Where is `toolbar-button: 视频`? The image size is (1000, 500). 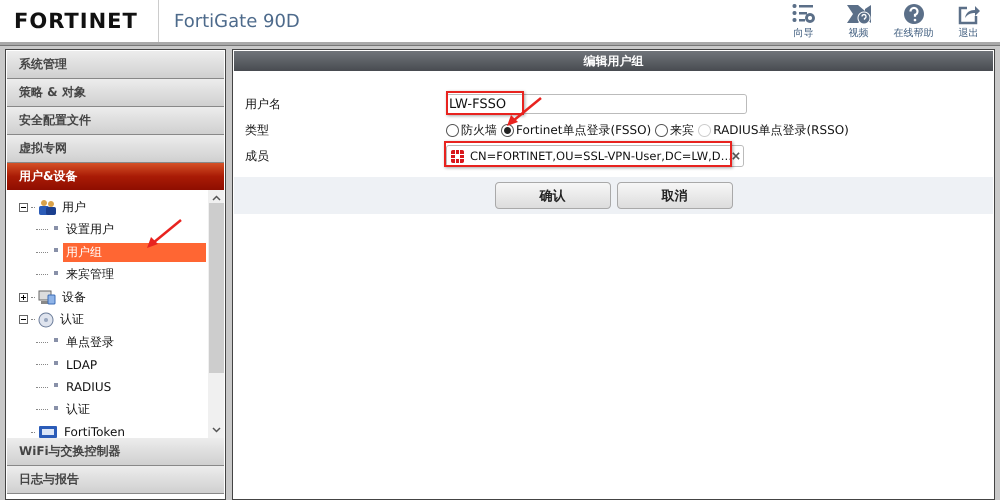 toolbar-button: 视频 is located at coordinates (858, 21).